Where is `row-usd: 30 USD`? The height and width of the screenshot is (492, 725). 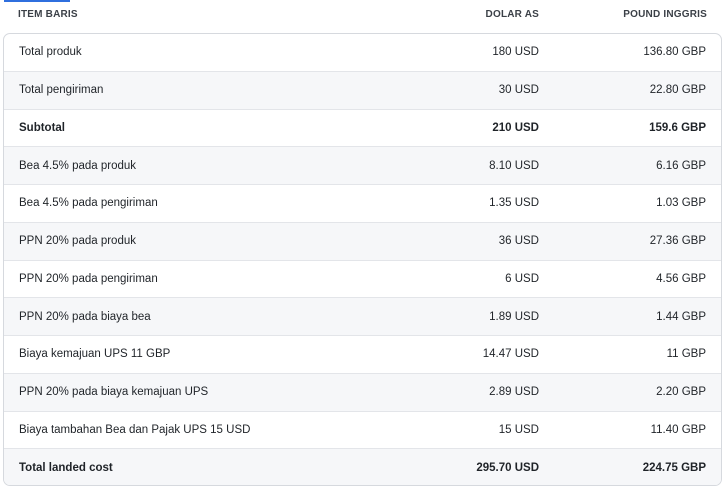 row-usd: 30 USD is located at coordinates (518, 90).